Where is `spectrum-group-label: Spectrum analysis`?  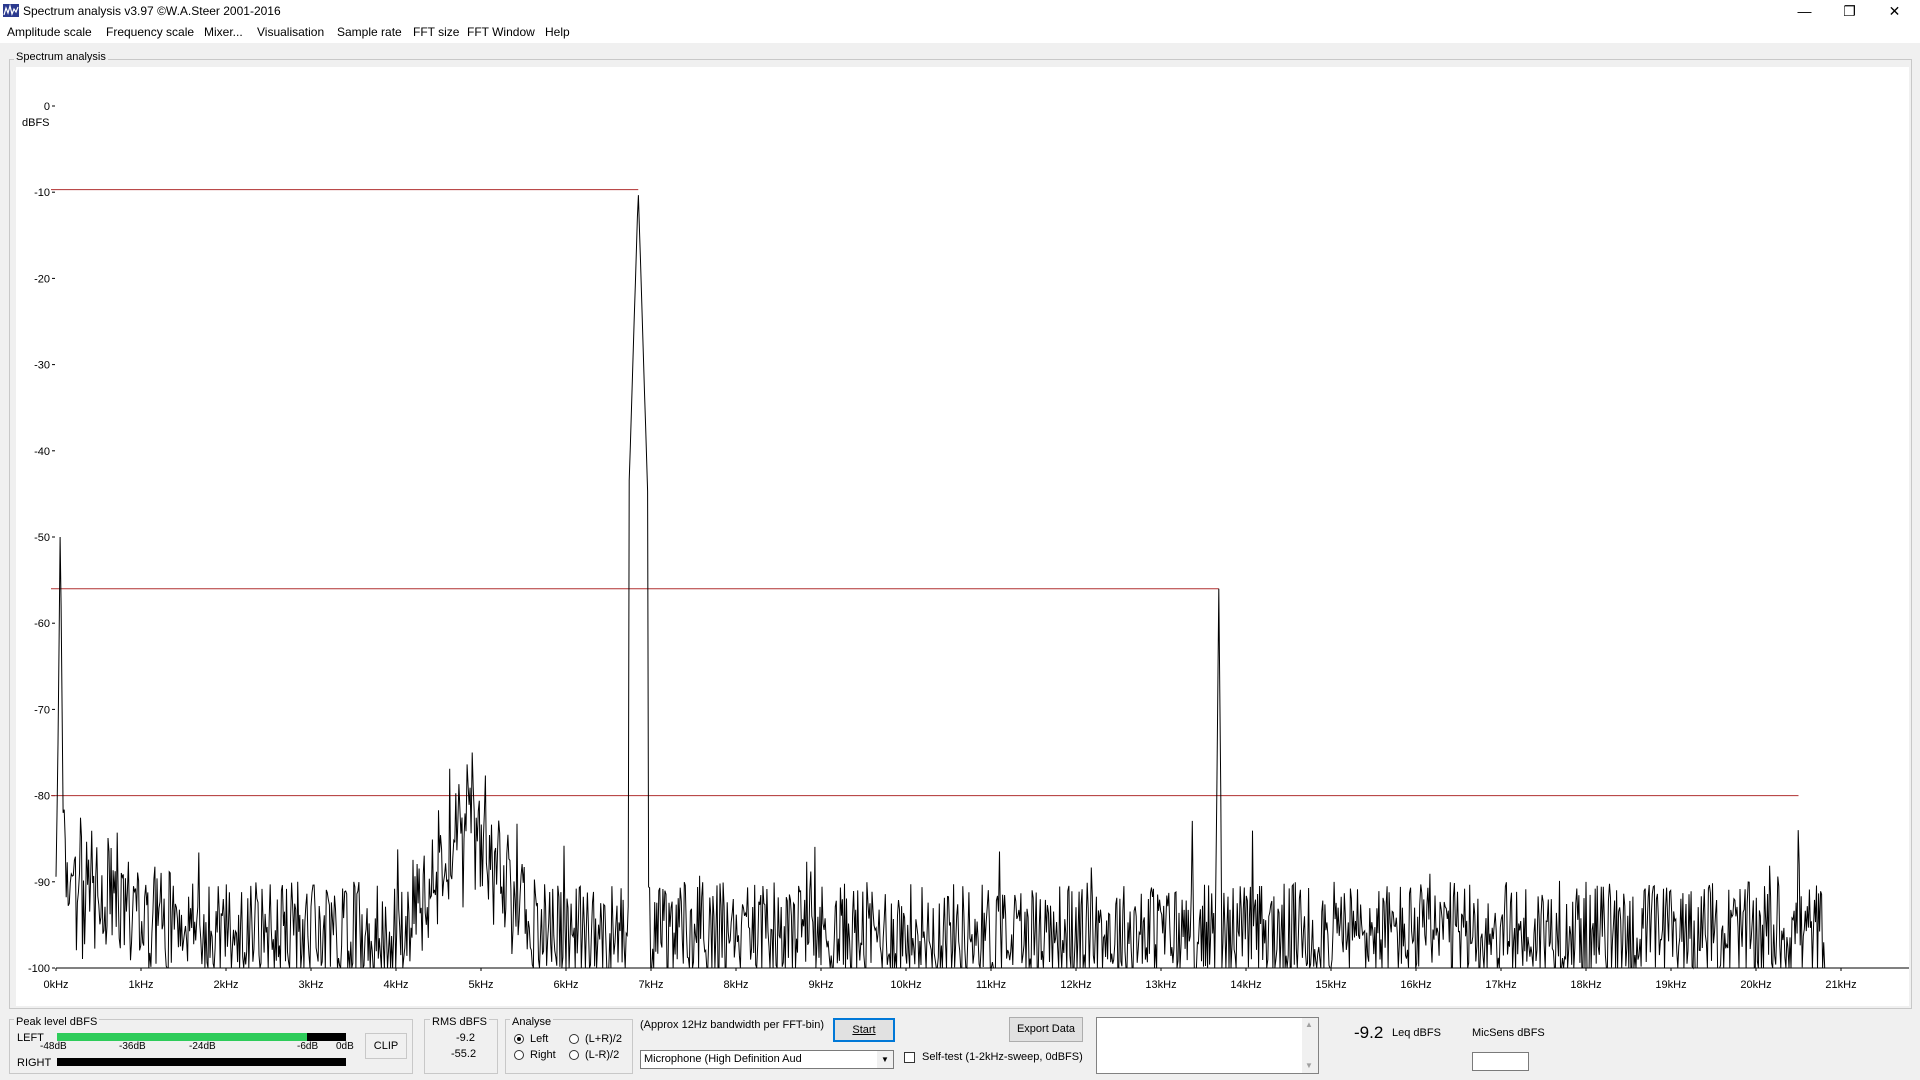
spectrum-group-label: Spectrum analysis is located at coordinates (61, 57).